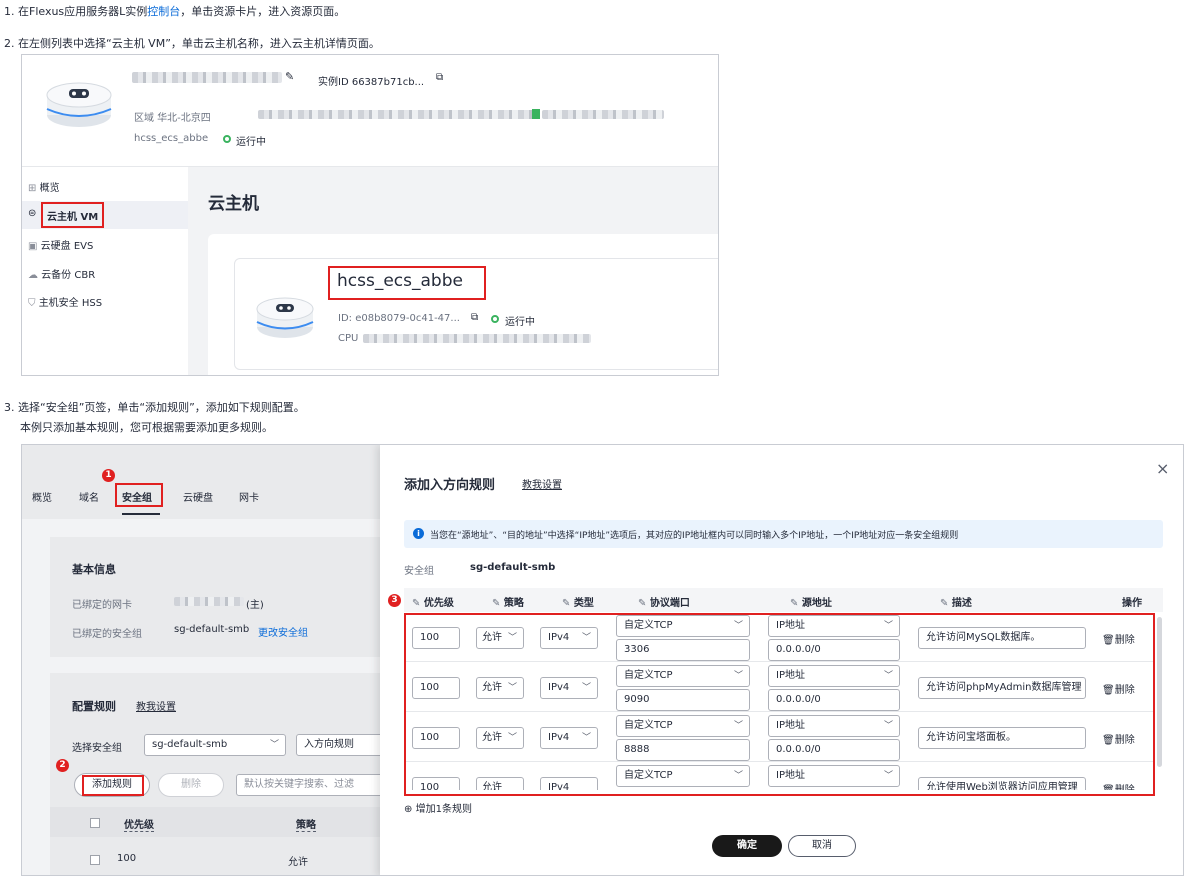  Describe the element at coordinates (156, 705) in the screenshot. I see `teach-link: 教我设置` at that location.